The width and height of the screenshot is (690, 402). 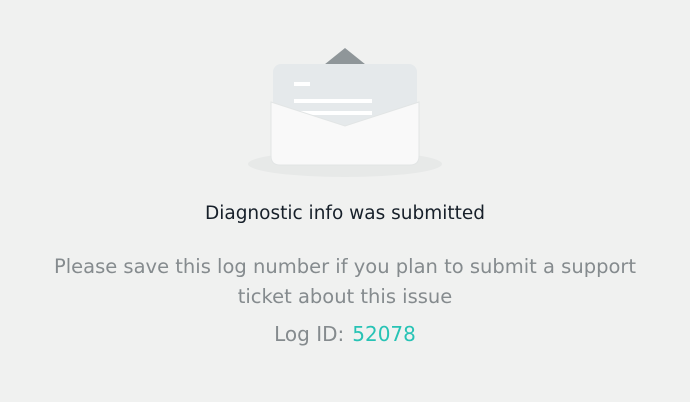 What do you see at coordinates (345, 213) in the screenshot?
I see `status-title: Diagnostic info was submitted` at bounding box center [345, 213].